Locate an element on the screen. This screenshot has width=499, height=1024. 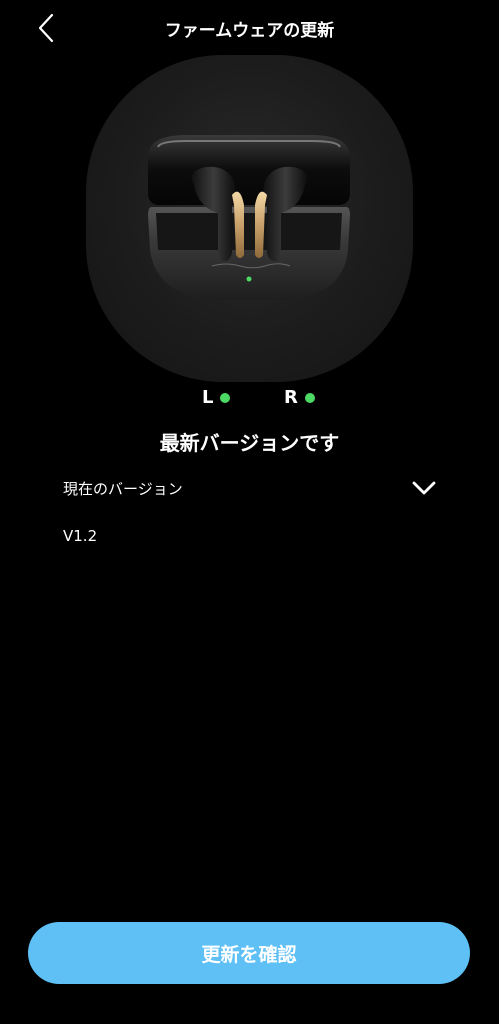
earbuds-case-image is located at coordinates (249, 217).